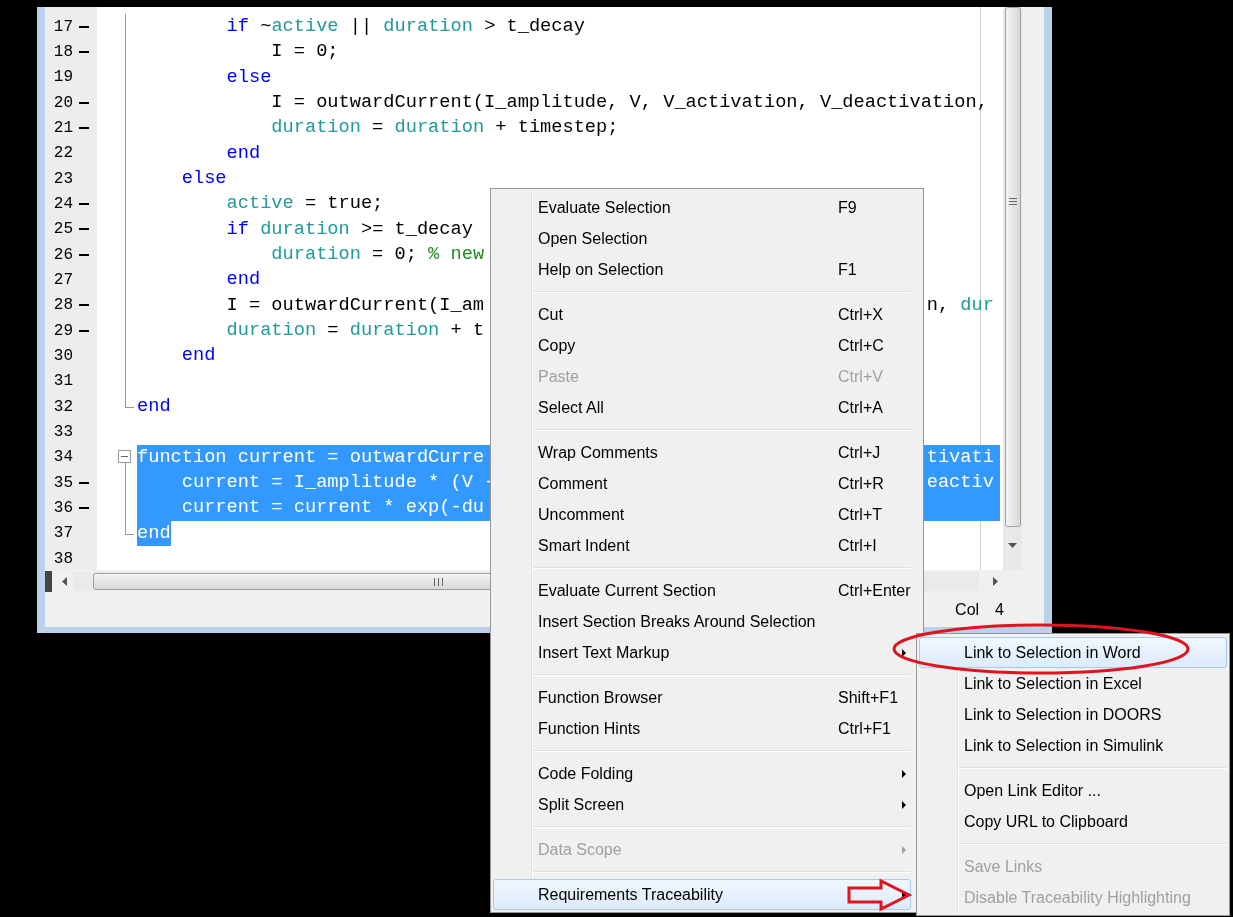 Image resolution: width=1233 pixels, height=917 pixels. Describe the element at coordinates (62, 102) in the screenshot. I see `line-number: 20` at that location.